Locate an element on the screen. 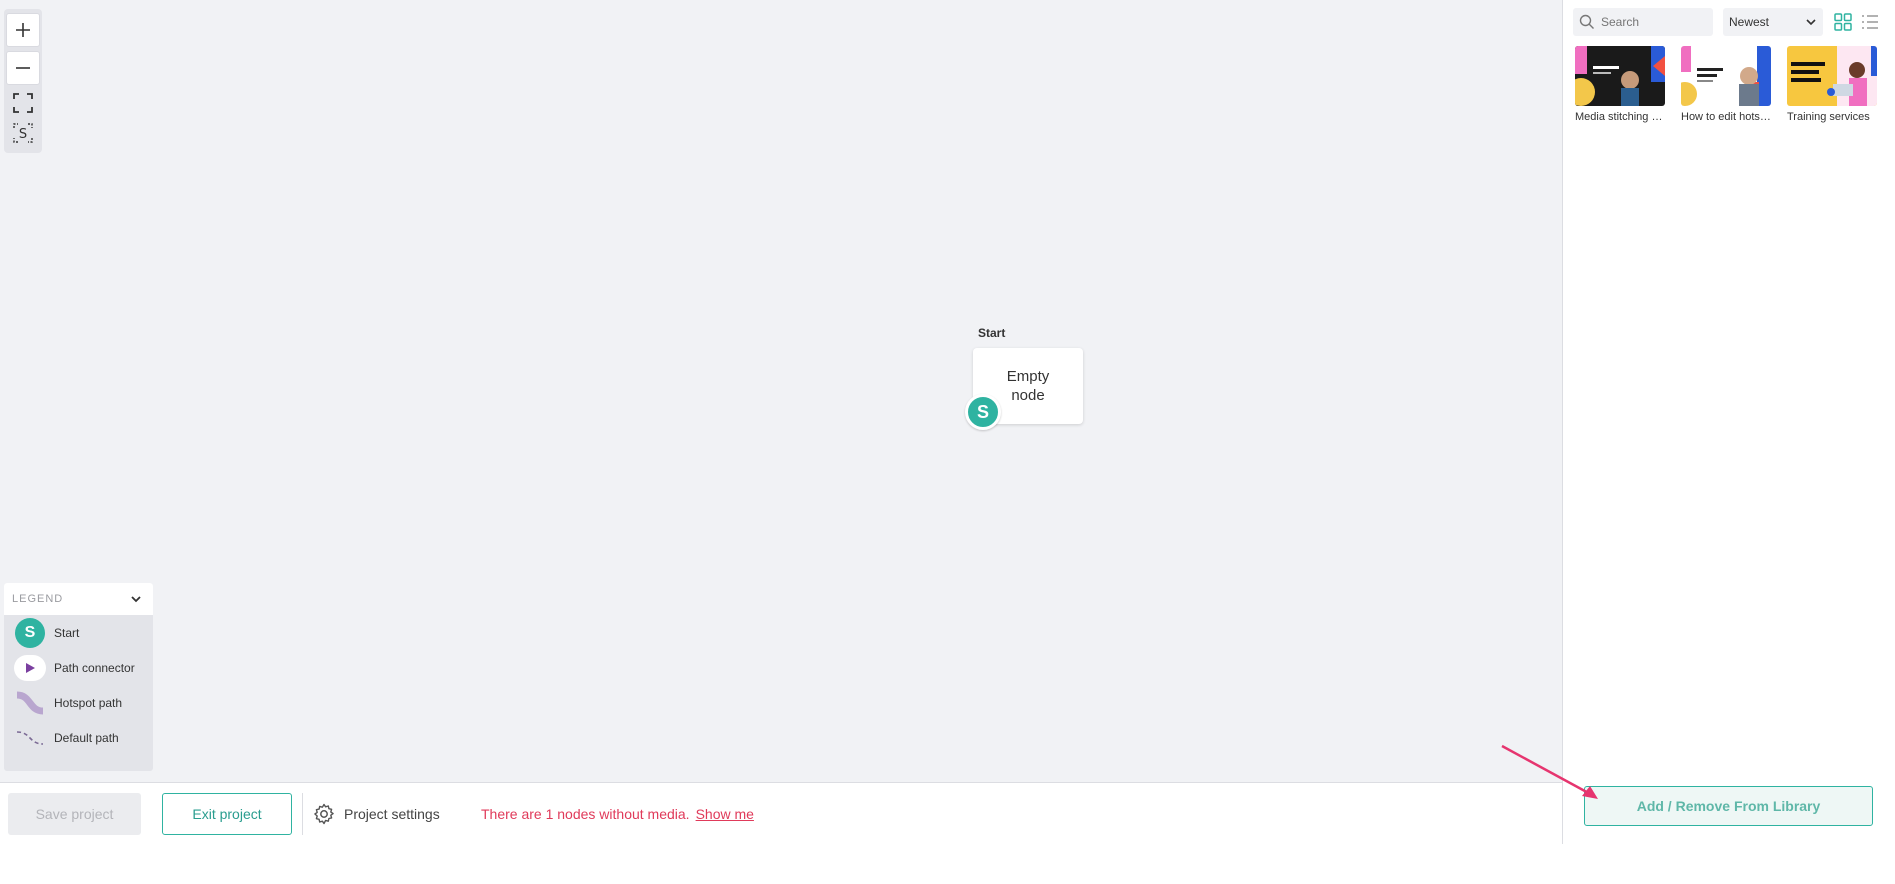  add-remove-library-button: Add / Remove From Library is located at coordinates (1728, 806).